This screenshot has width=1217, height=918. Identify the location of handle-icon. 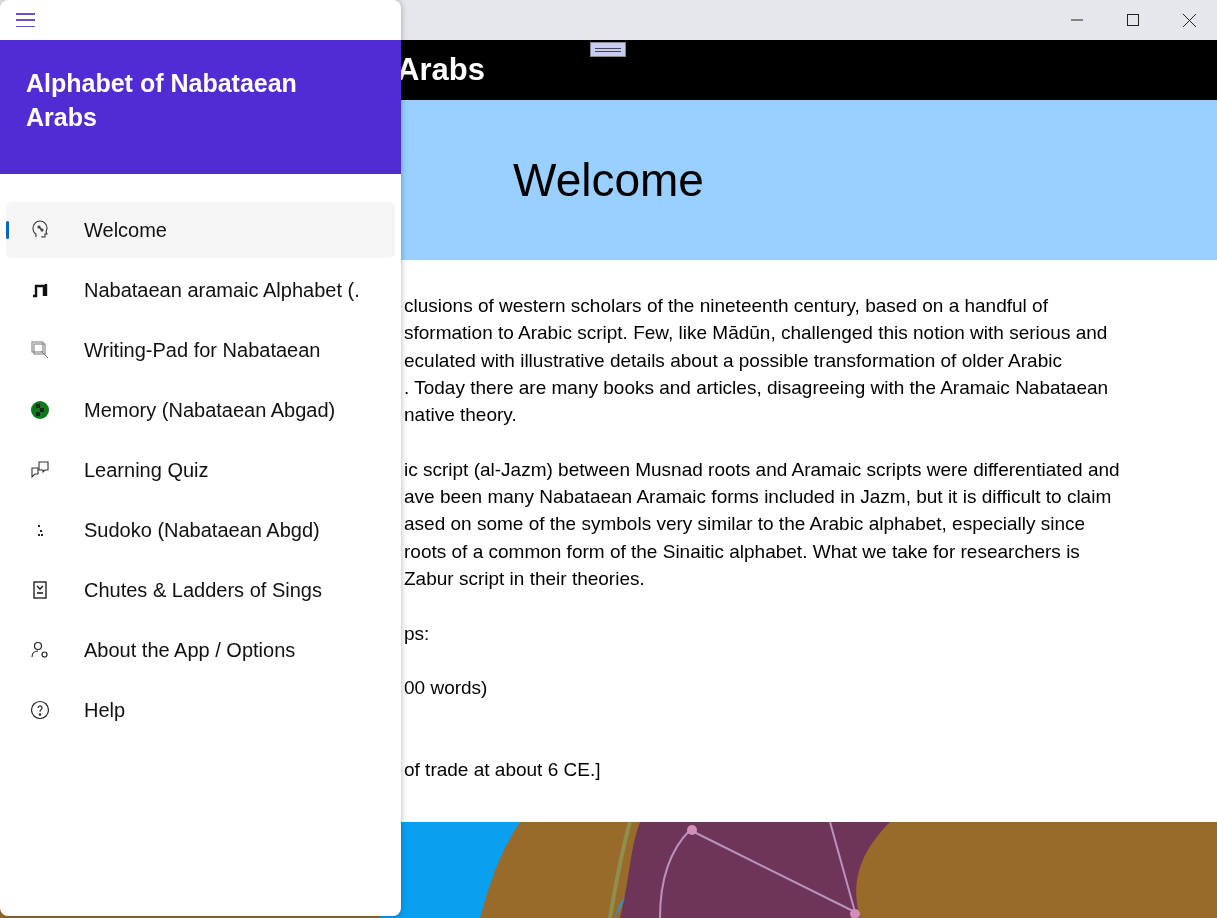
(608, 49).